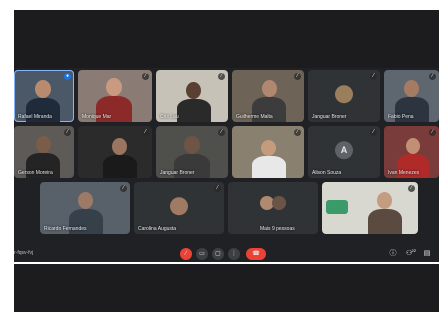 This screenshot has width=439, height=312. I want to click on participant-tile: ⁄ Guilherme Malta, so click(268, 96).